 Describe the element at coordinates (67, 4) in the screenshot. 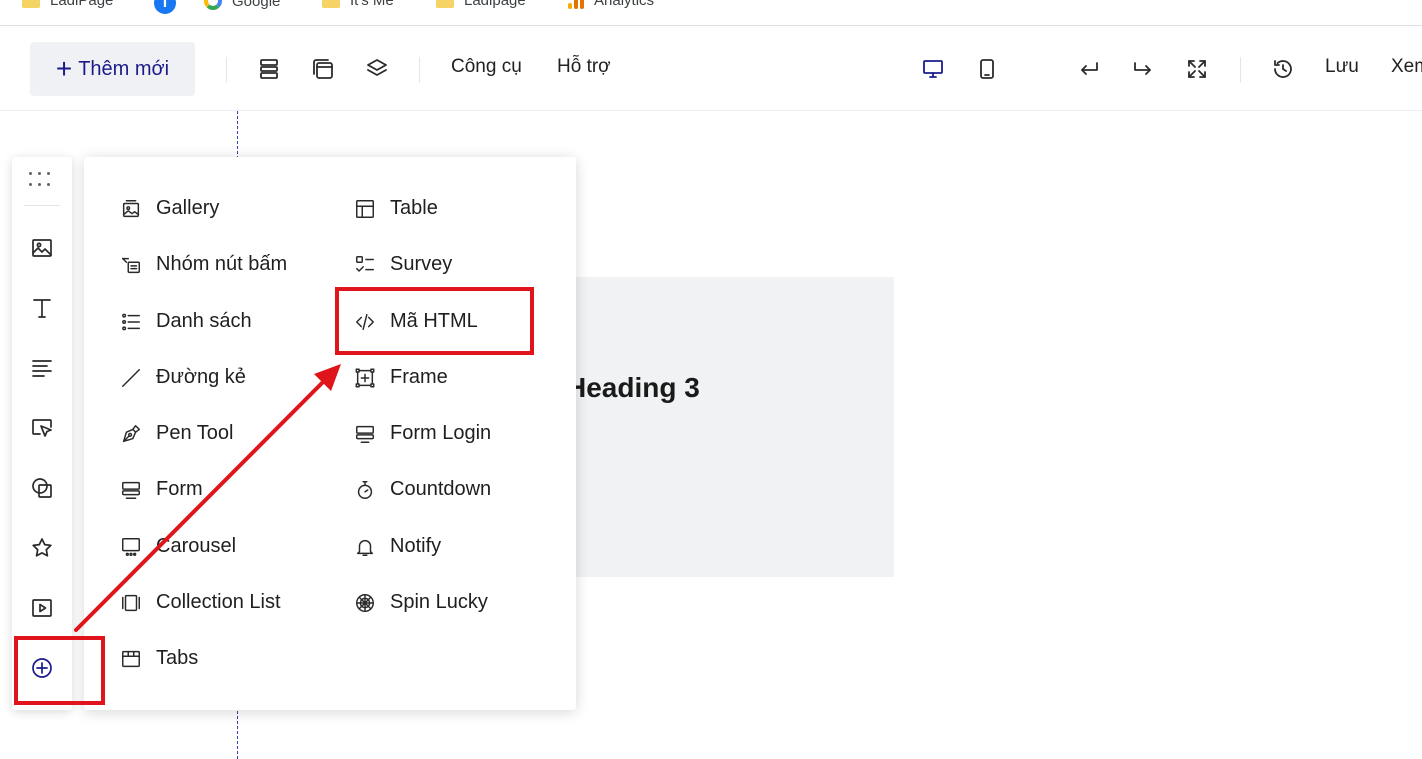

I see `bookmark-ladipage: LadiPage` at that location.